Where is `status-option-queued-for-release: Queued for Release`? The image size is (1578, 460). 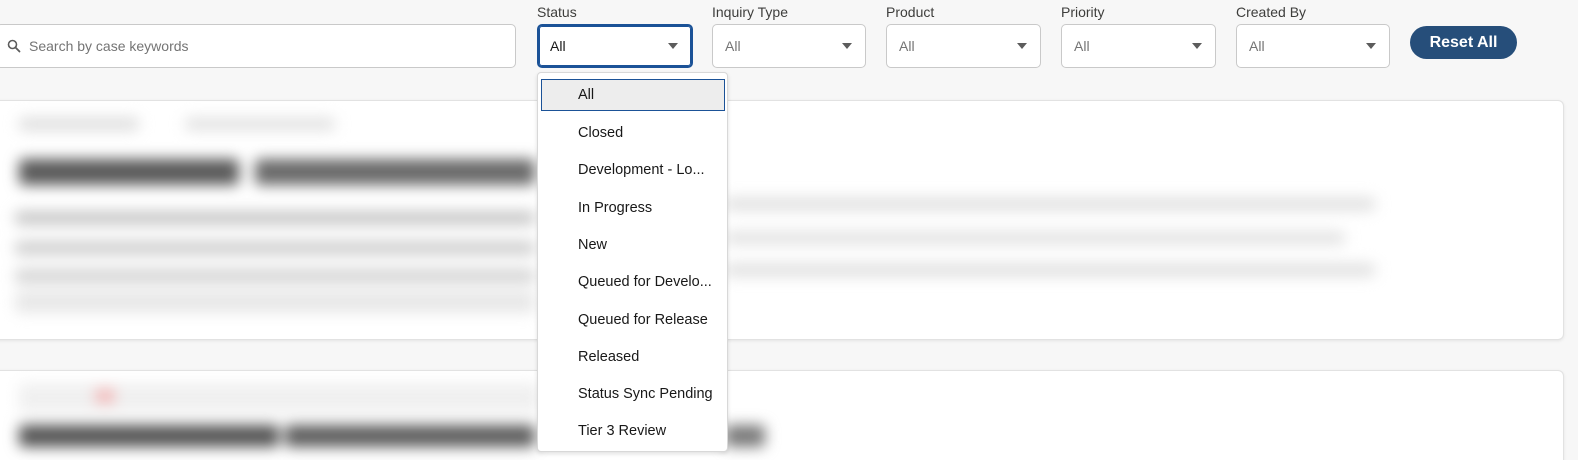 status-option-queued-for-release: Queued for Release is located at coordinates (633, 320).